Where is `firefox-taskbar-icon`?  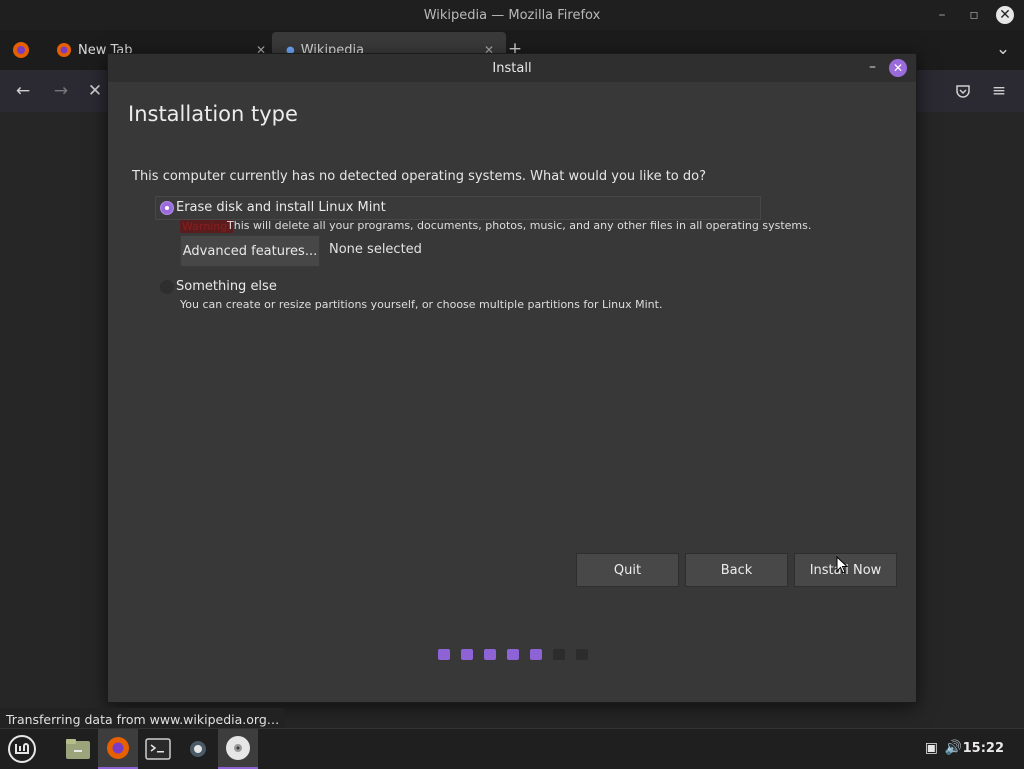
firefox-taskbar-icon is located at coordinates (118, 749).